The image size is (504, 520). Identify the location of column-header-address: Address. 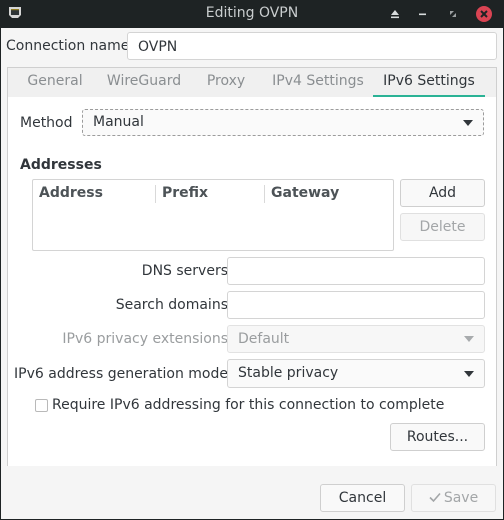
(71, 193).